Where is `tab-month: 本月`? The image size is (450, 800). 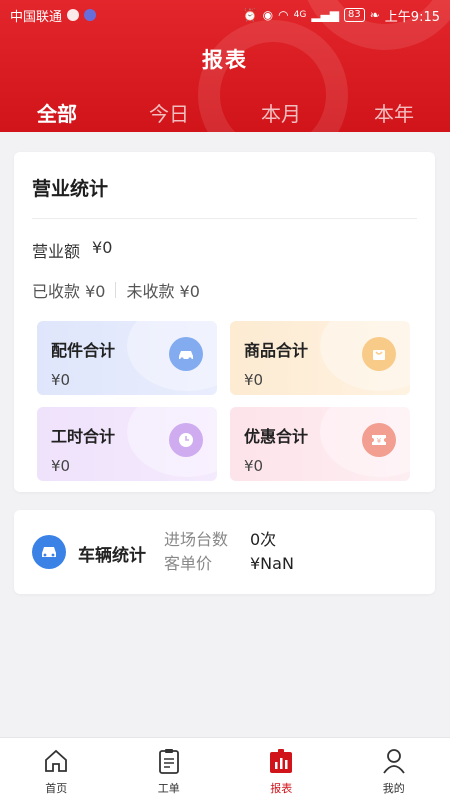 tab-month: 本月 is located at coordinates (281, 112).